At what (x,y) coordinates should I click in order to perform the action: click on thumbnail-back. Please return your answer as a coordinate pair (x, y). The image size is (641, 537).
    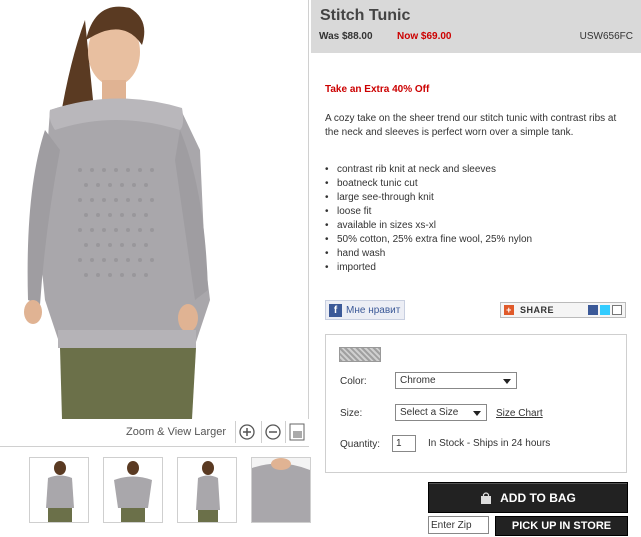
    Looking at the image, I should click on (133, 490).